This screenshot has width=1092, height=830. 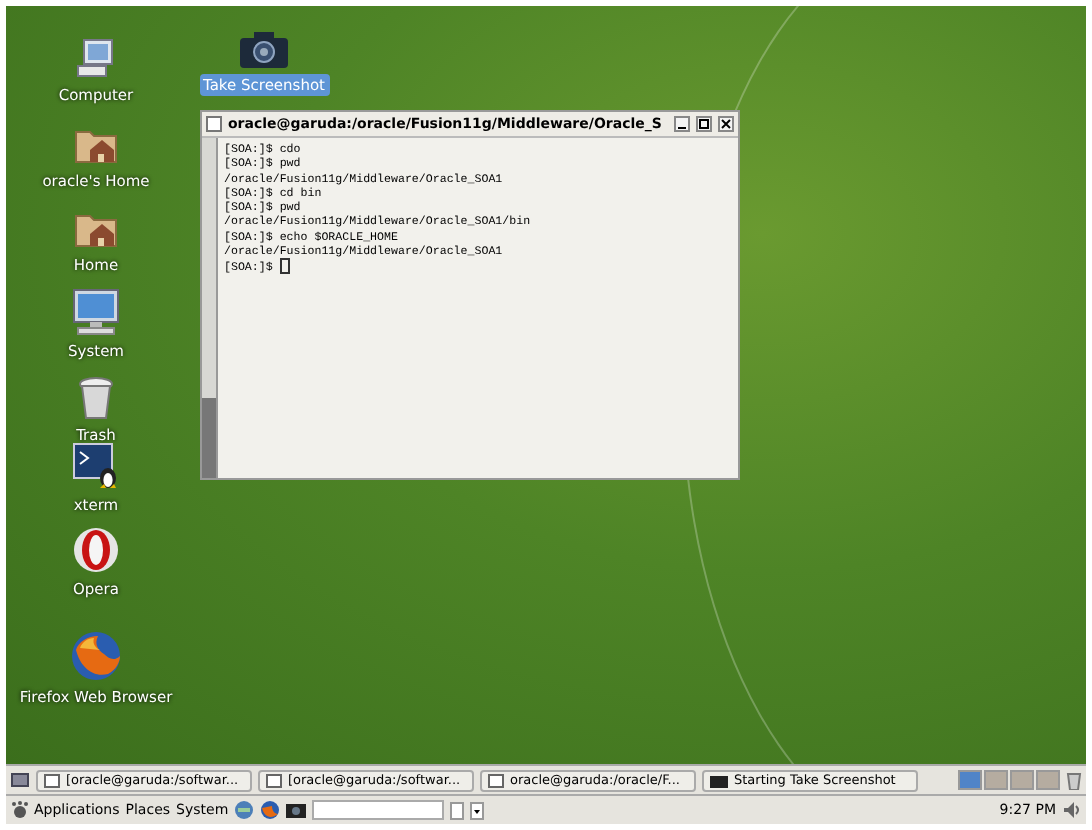 What do you see at coordinates (726, 124) in the screenshot?
I see `close-icon` at bounding box center [726, 124].